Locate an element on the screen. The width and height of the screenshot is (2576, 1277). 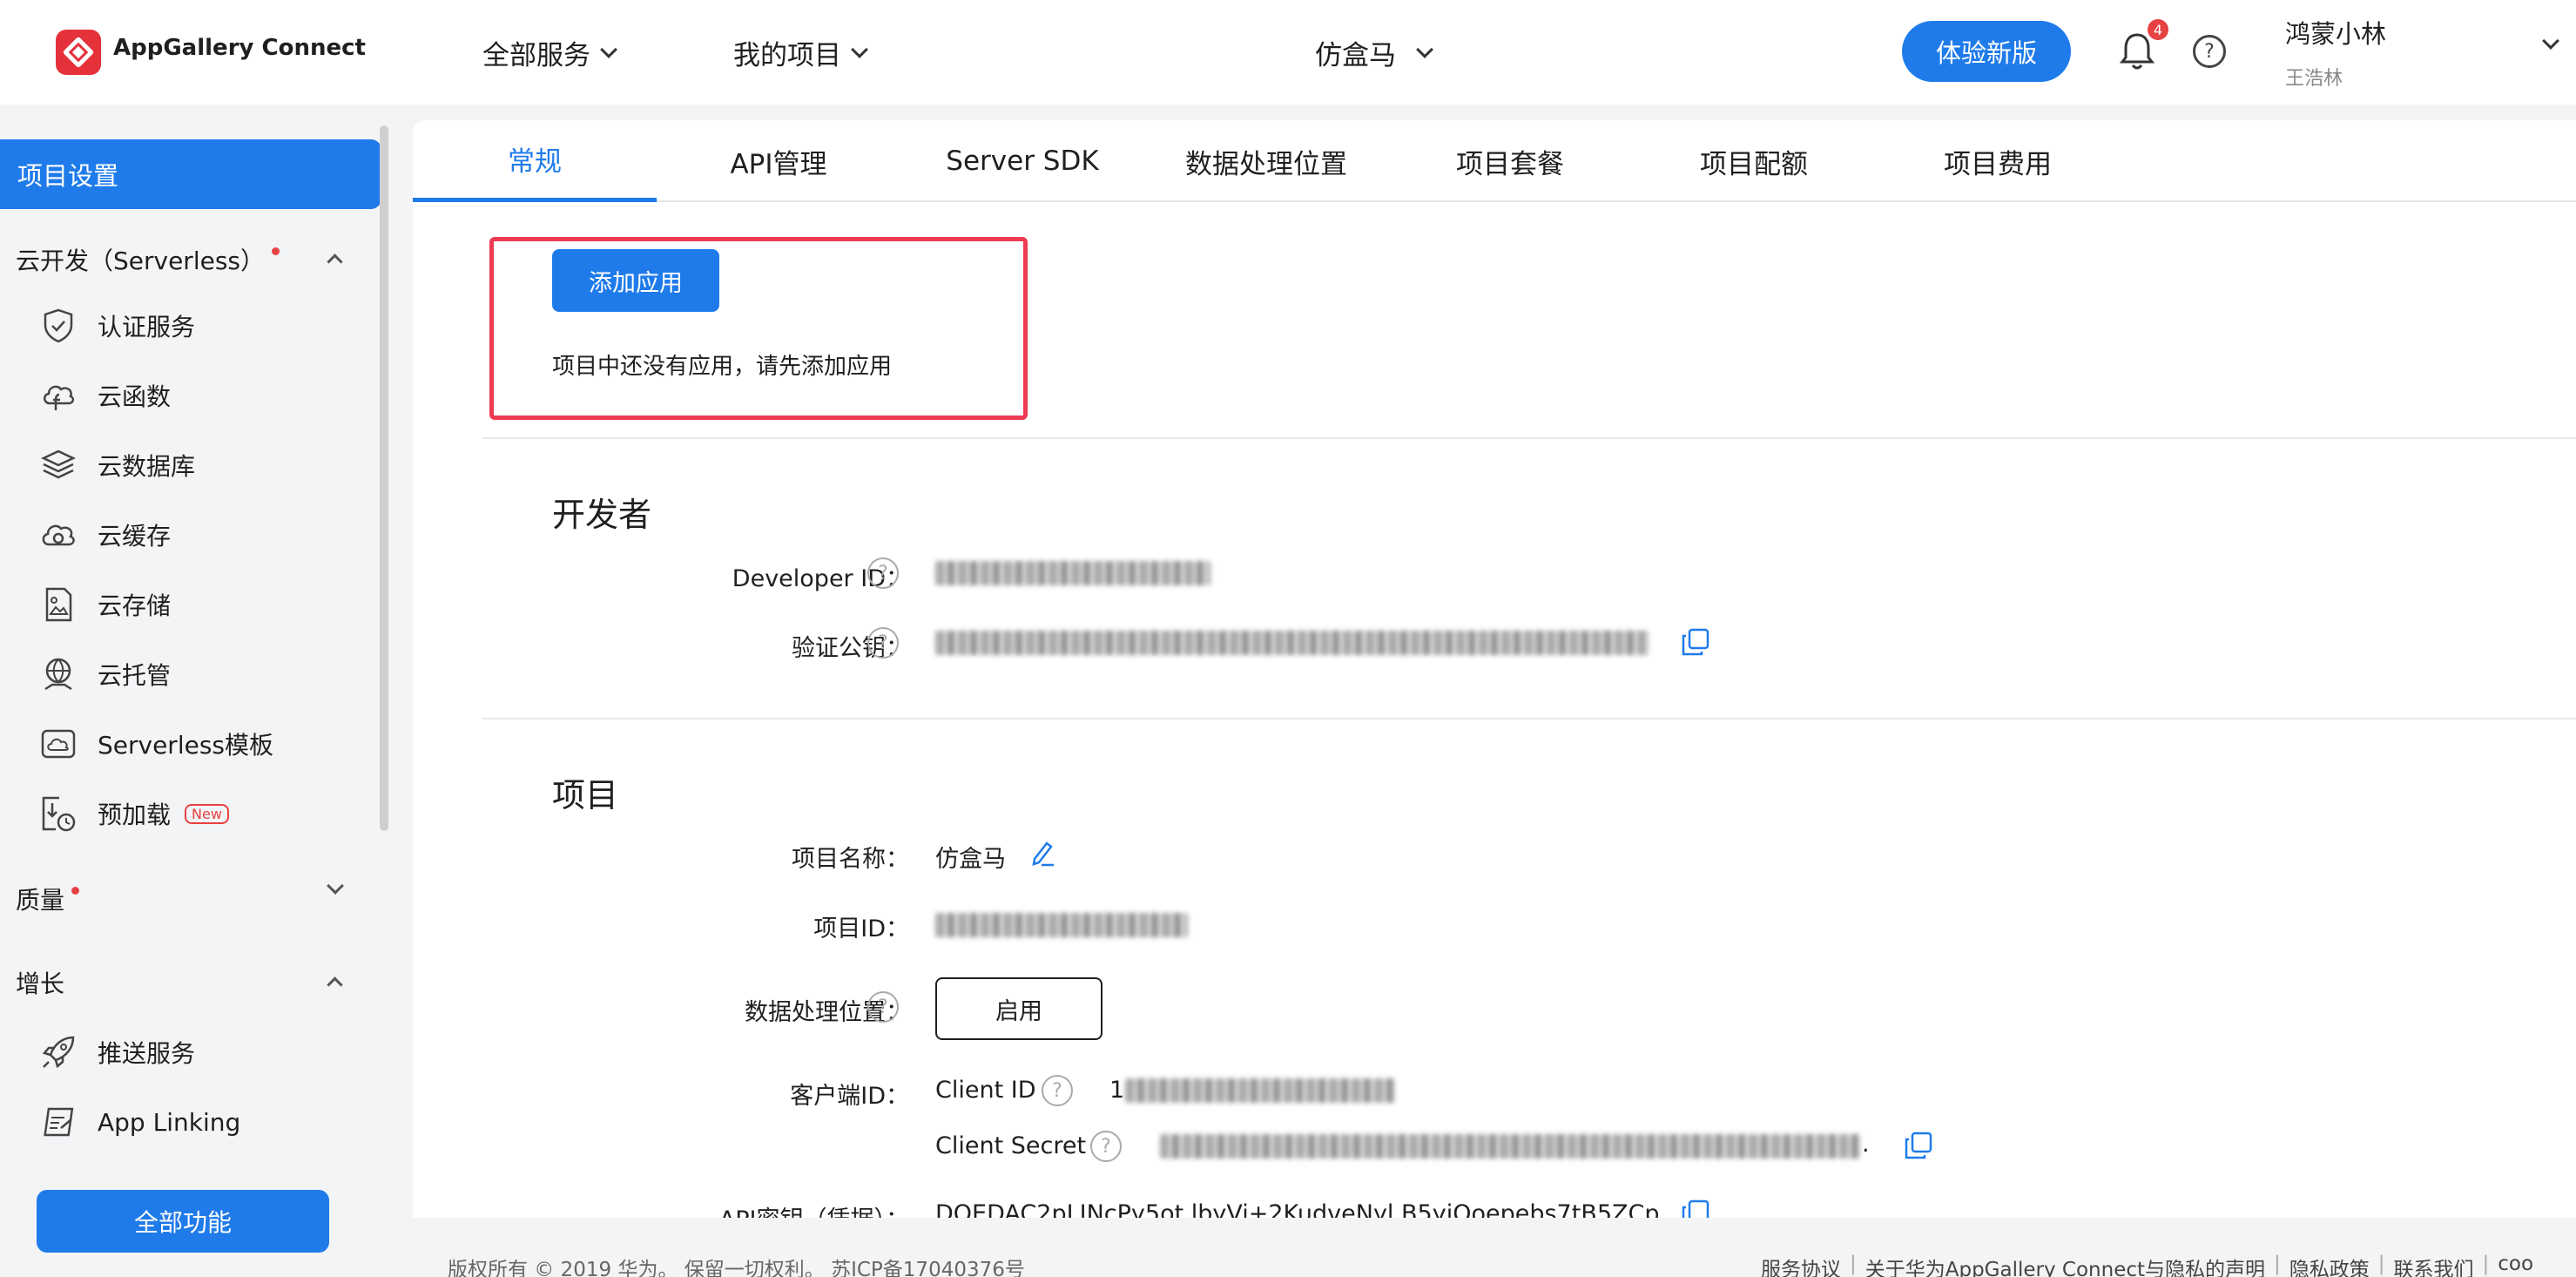
nav-my-projects: 我的项目 is located at coordinates (800, 52).